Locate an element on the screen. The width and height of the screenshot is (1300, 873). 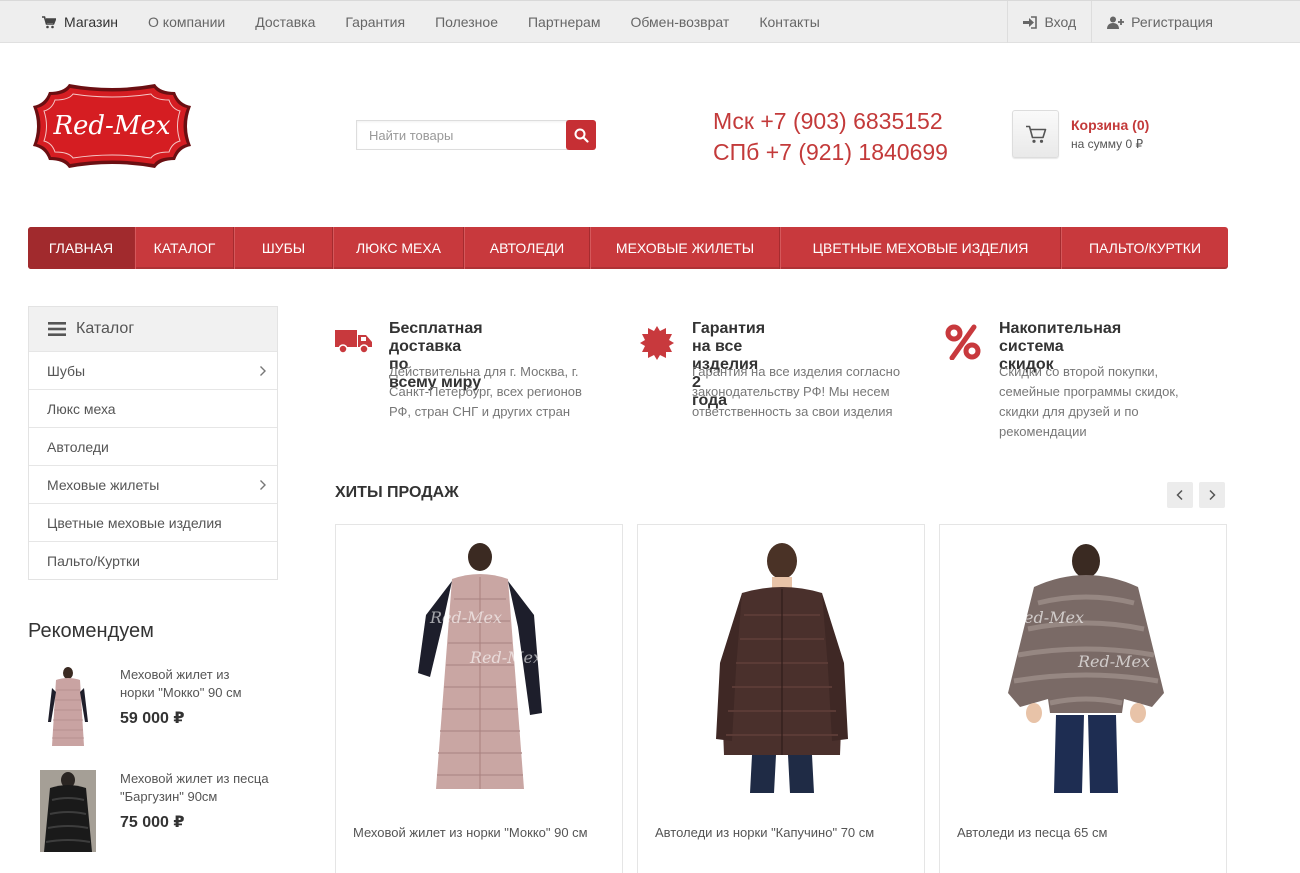
percent-icon is located at coordinates (963, 342).